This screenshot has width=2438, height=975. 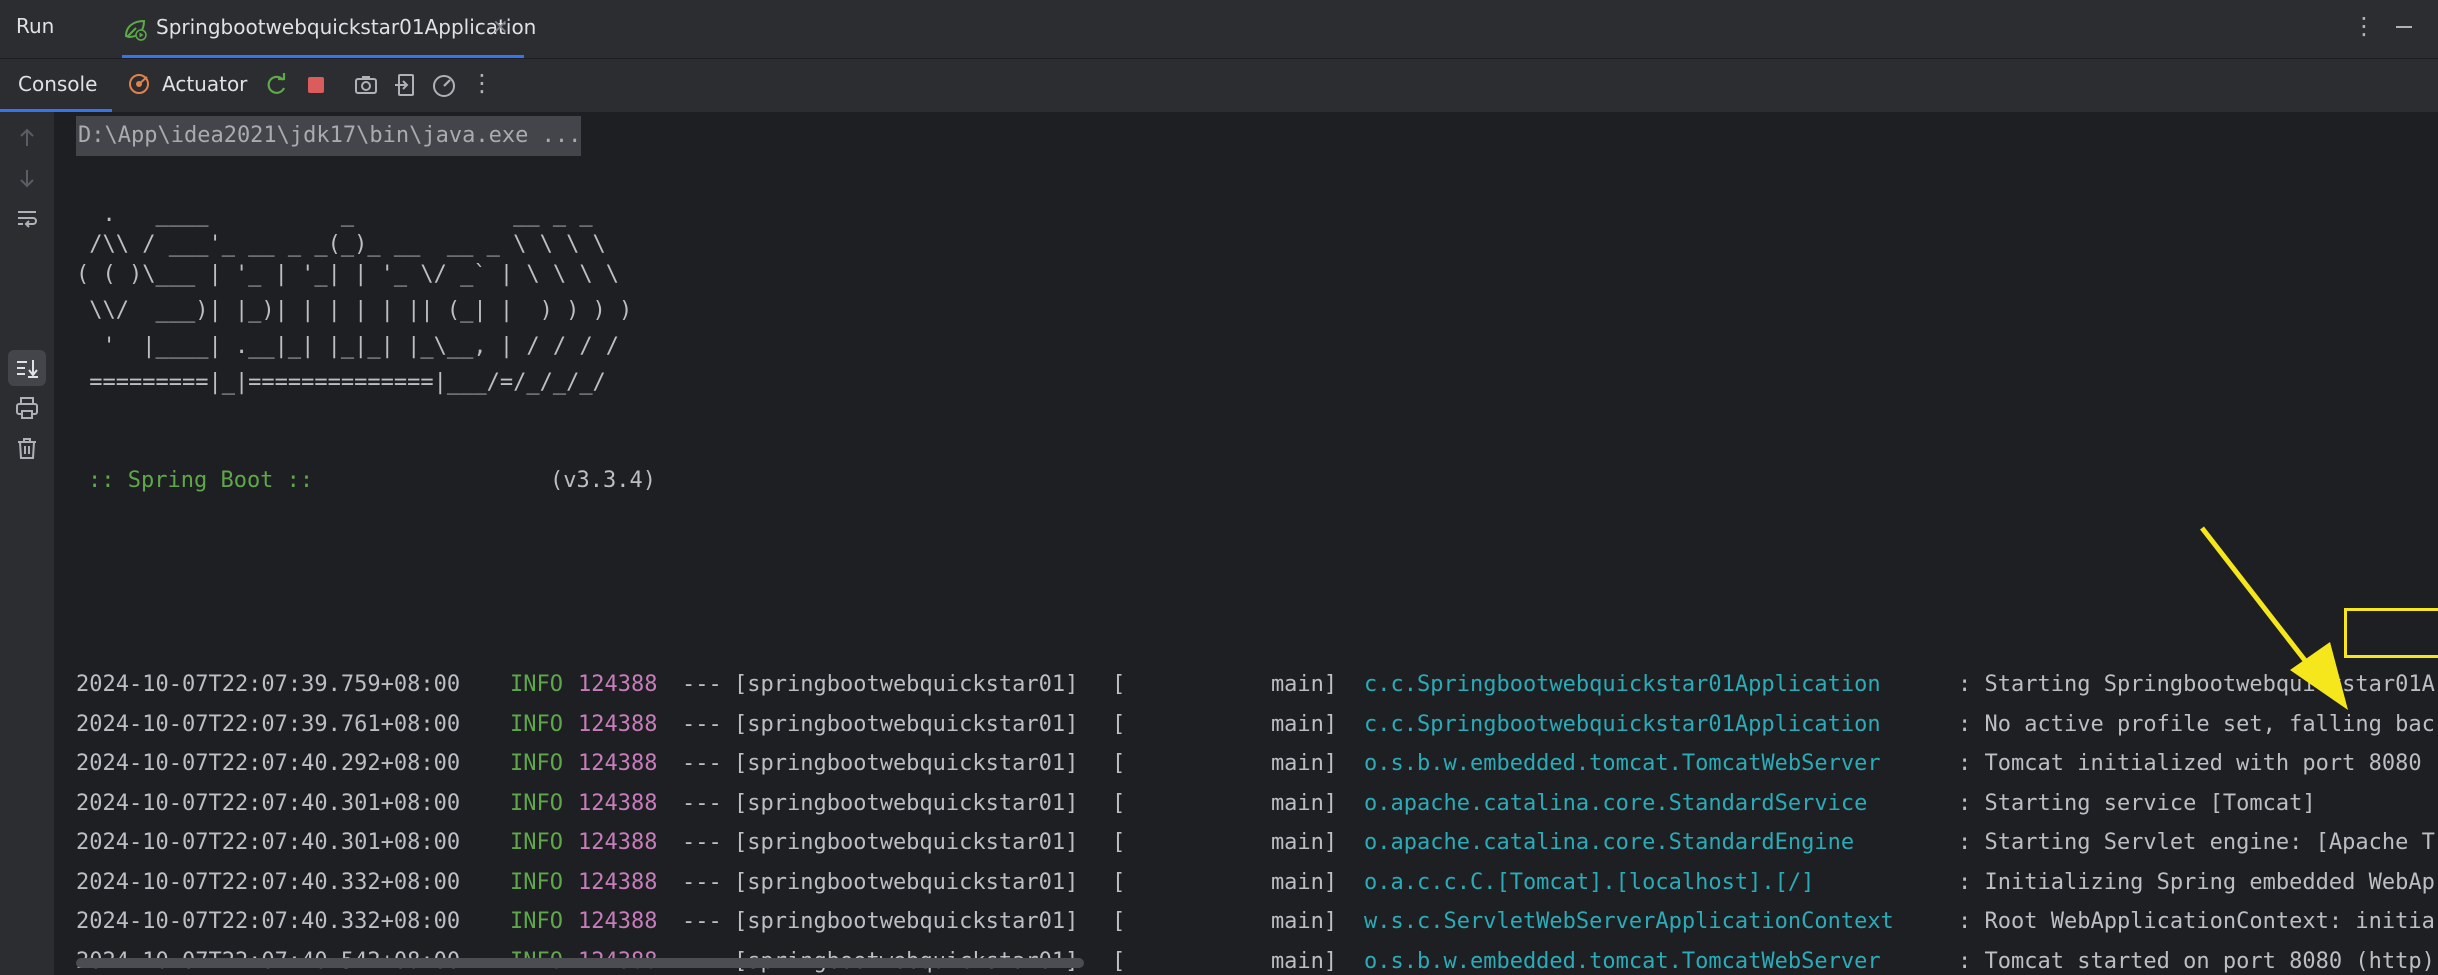 I want to click on exit-icon, so click(x=406, y=85).